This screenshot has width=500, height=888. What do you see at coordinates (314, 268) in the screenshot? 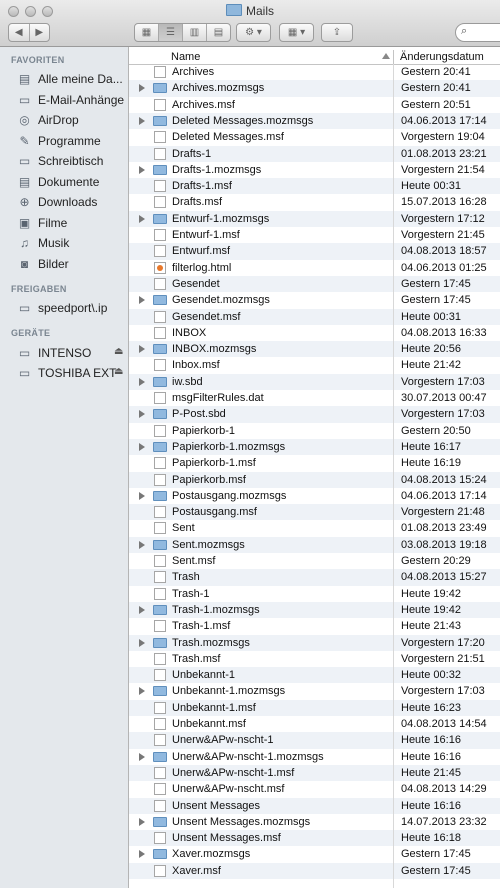
I see `table-row: filterlog.html 04.06.2013 01:25` at bounding box center [314, 268].